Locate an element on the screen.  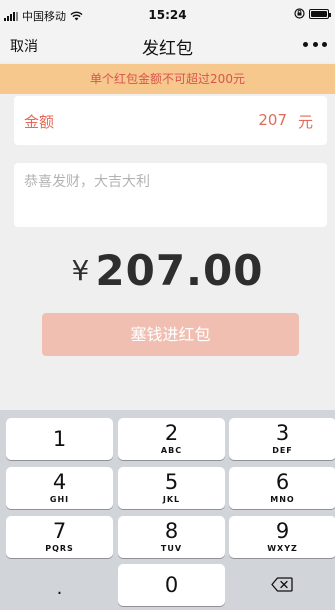
key-backspace is located at coordinates (282, 585).